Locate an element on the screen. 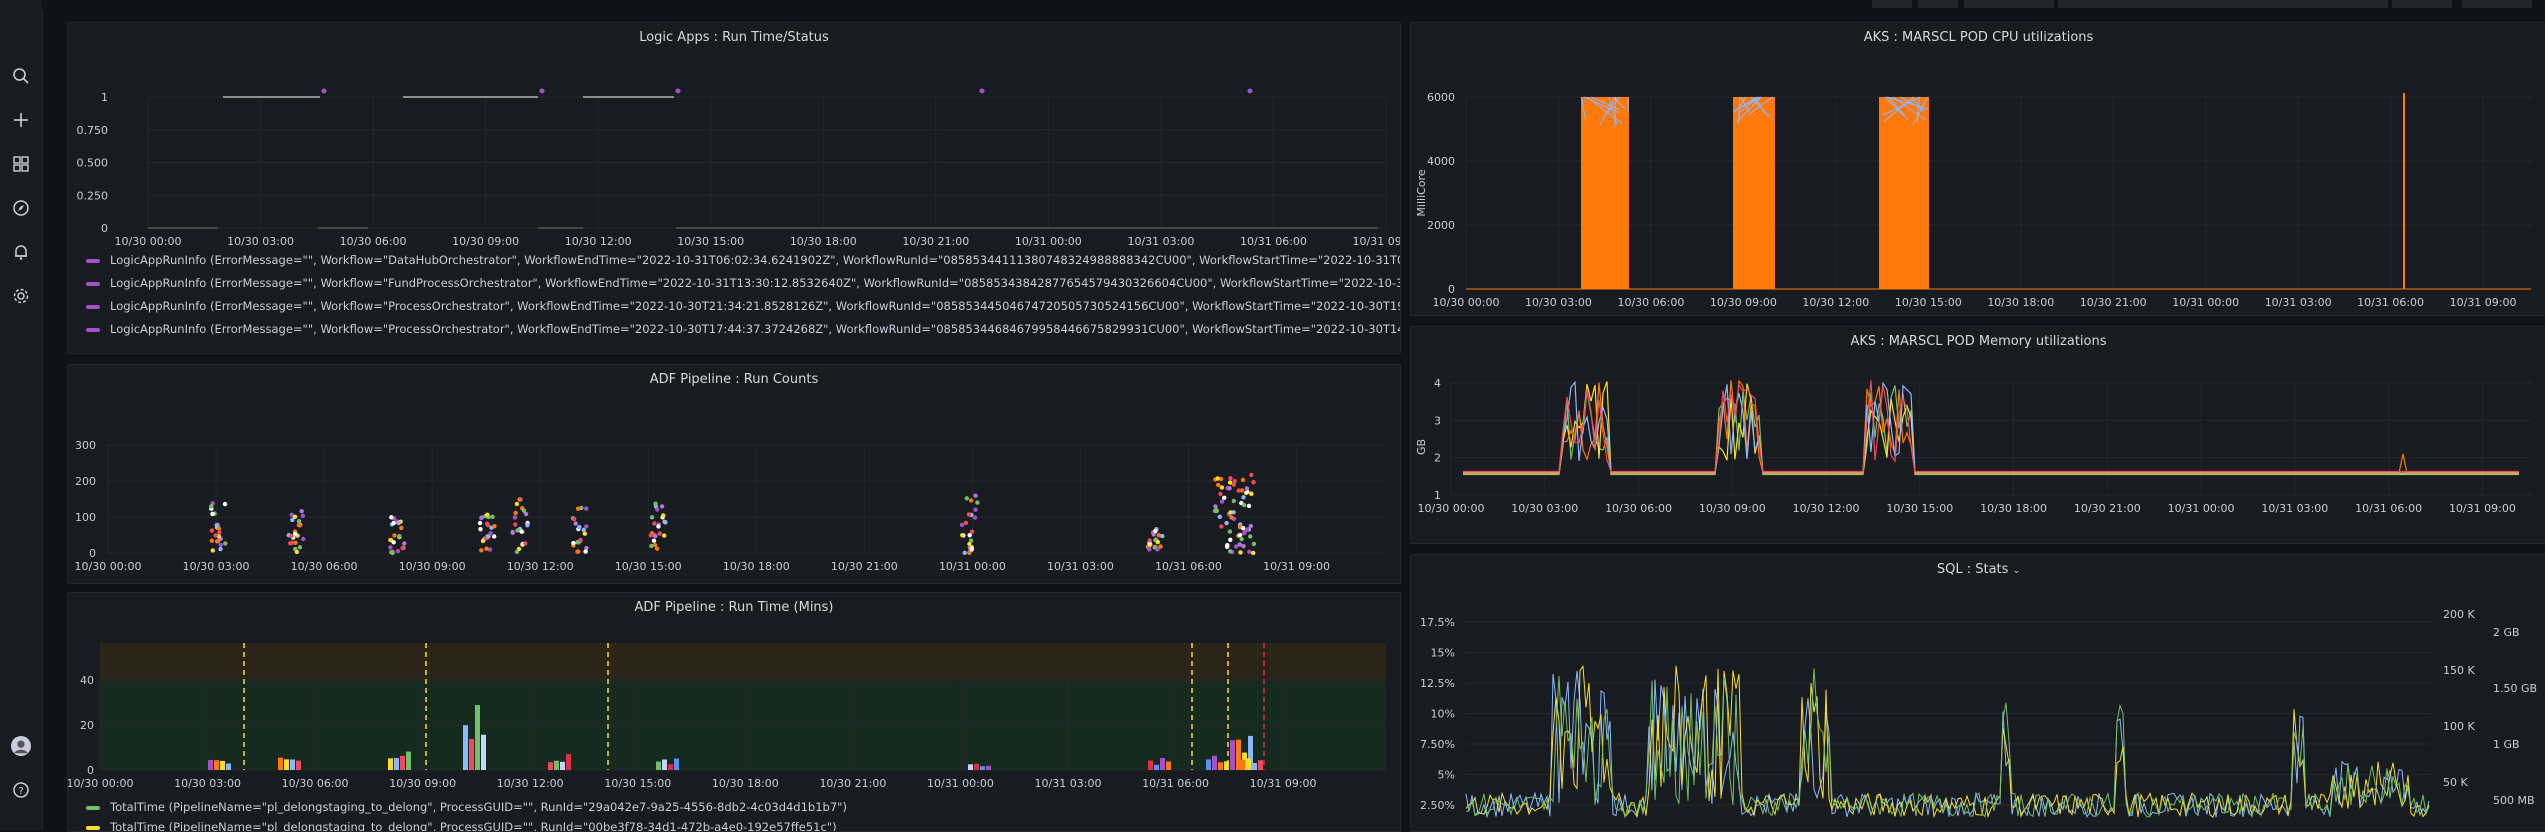 The width and height of the screenshot is (2545, 832). y-tick-label: 5% is located at coordinates (1446, 775).